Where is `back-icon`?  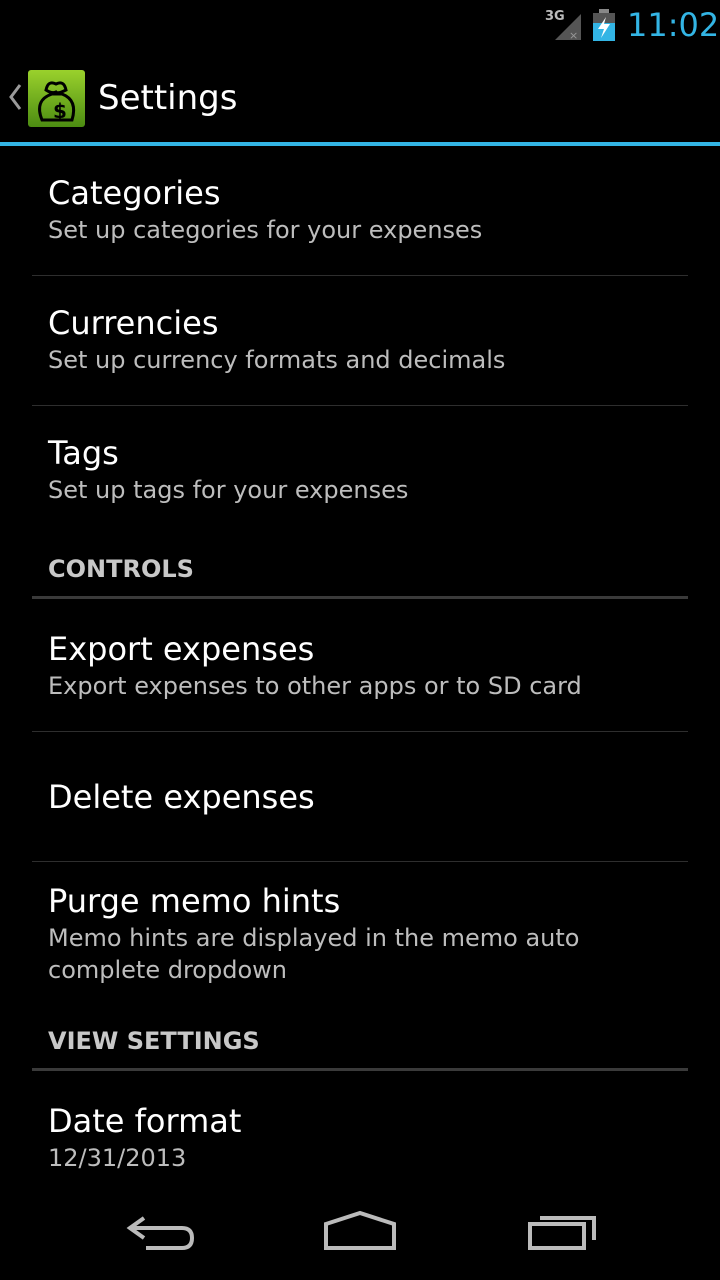
back-icon is located at coordinates (160, 1230).